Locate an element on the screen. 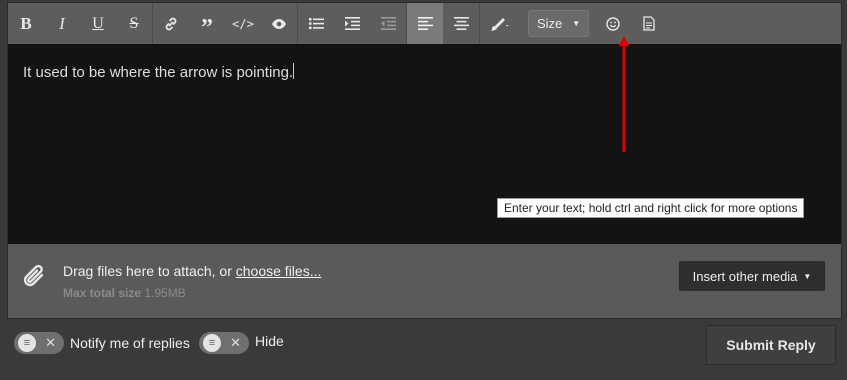 The width and height of the screenshot is (847, 380). bold-button: B is located at coordinates (26, 23).